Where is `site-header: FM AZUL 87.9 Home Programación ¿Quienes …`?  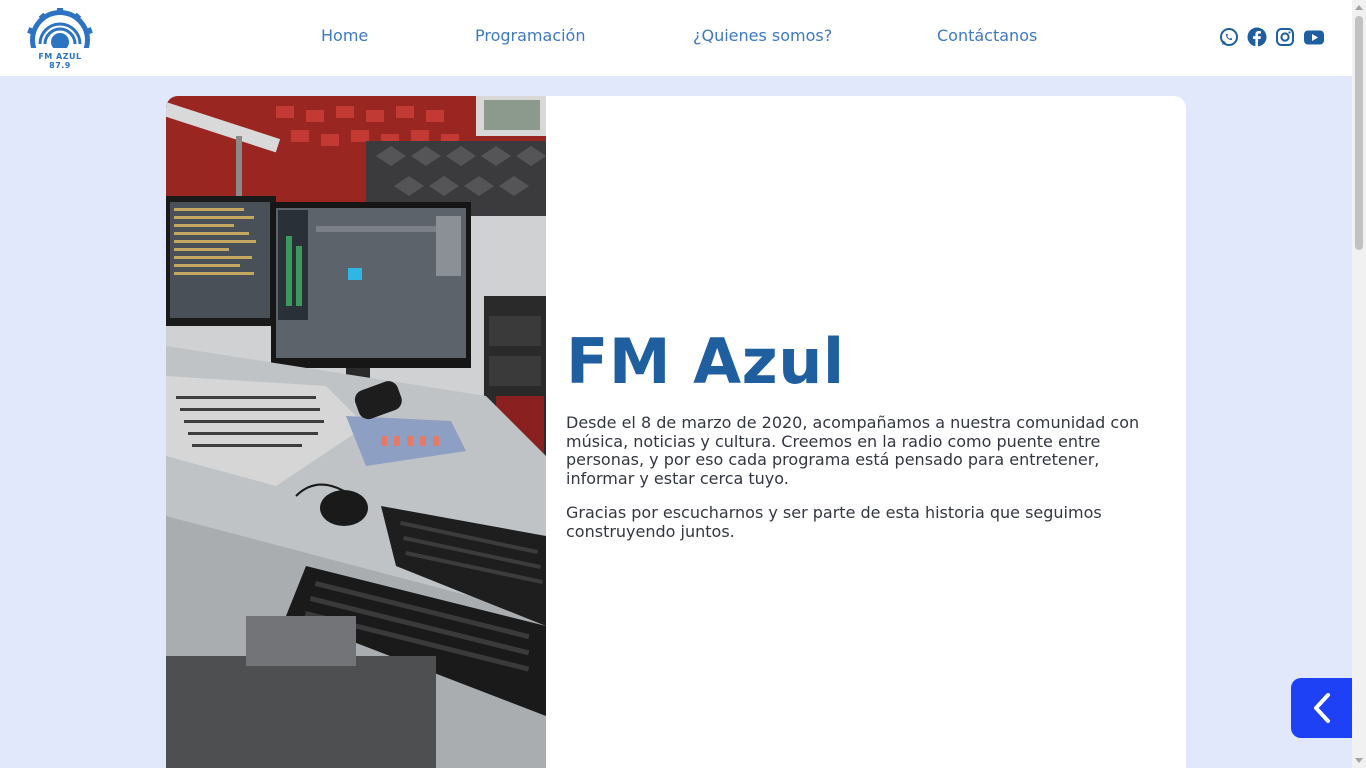 site-header: FM AZUL 87.9 Home Programación ¿Quienes … is located at coordinates (676, 38).